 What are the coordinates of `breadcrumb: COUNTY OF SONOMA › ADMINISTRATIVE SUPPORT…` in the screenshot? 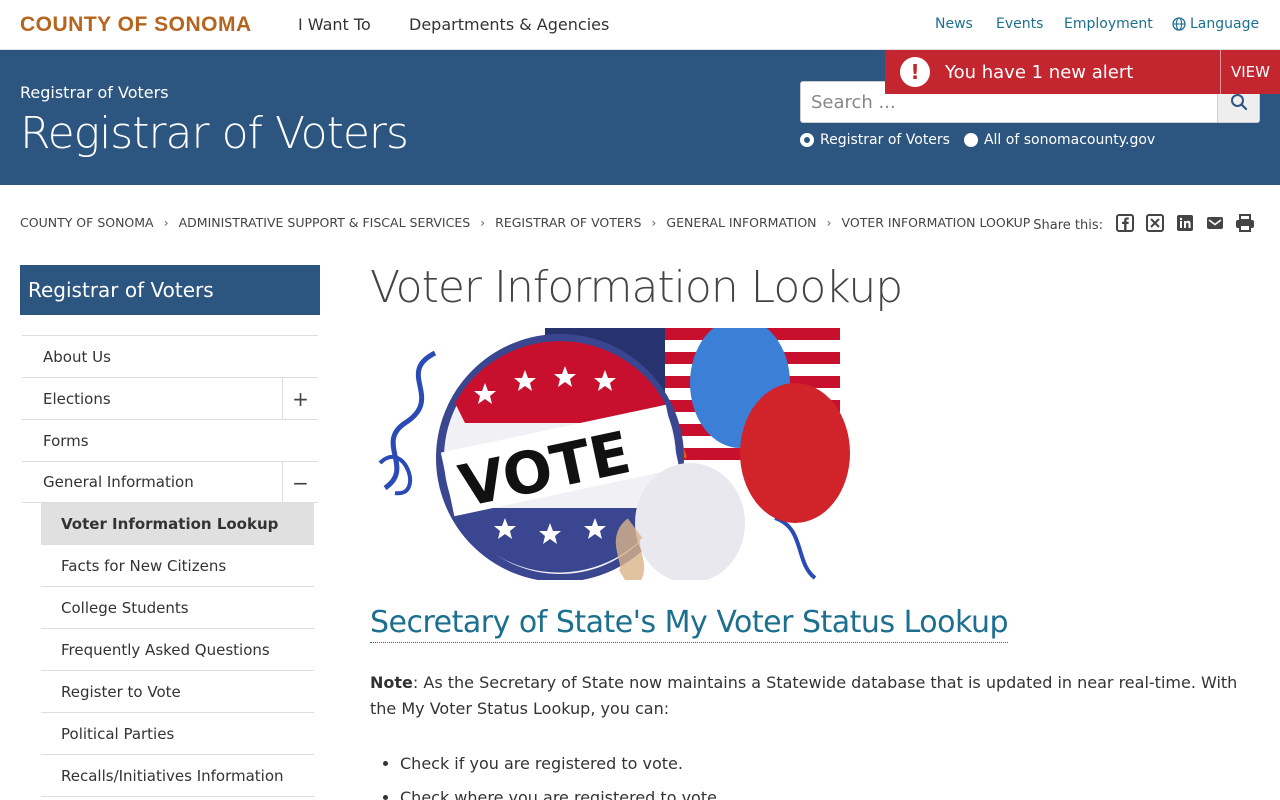 It's located at (525, 222).